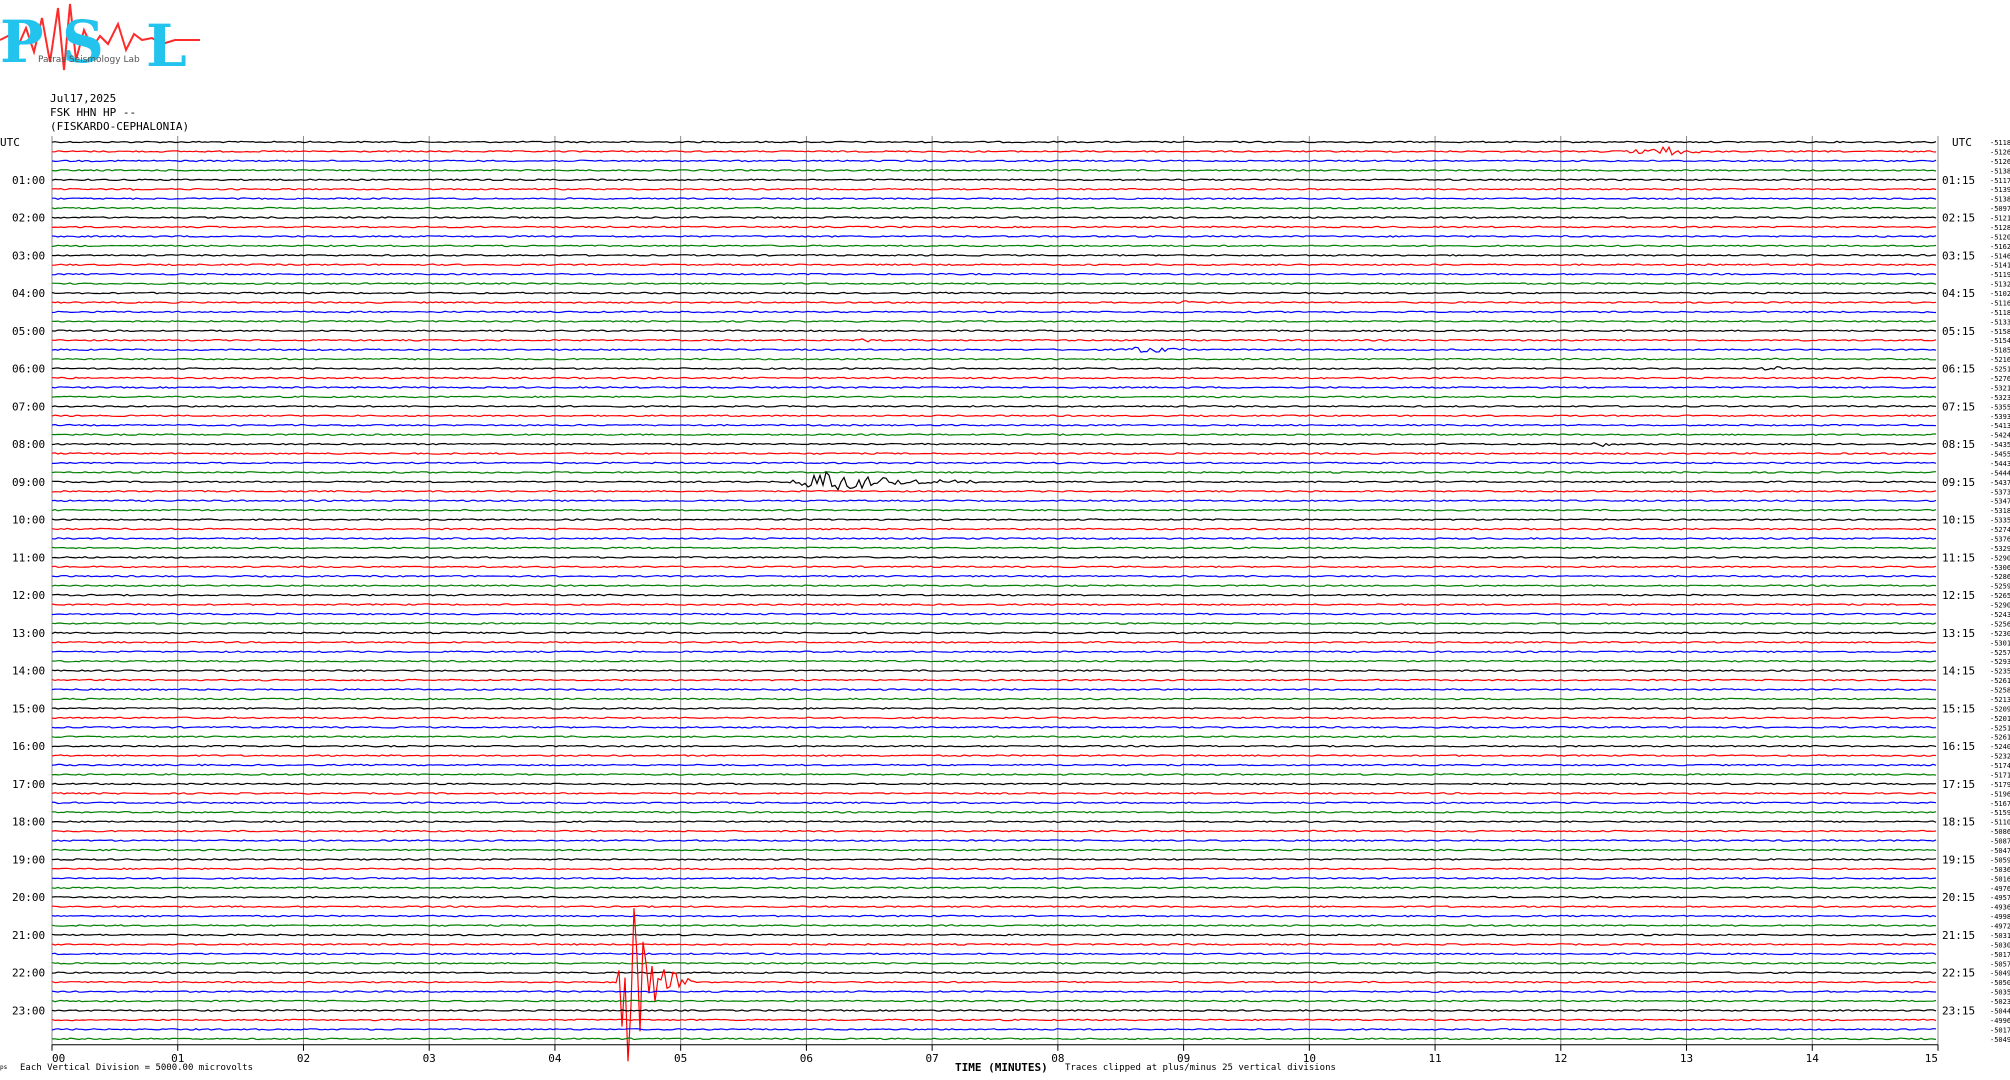 This screenshot has height=1080, width=2010. Describe the element at coordinates (1958, 633) in the screenshot. I see `right-time-label: 13:15` at that location.